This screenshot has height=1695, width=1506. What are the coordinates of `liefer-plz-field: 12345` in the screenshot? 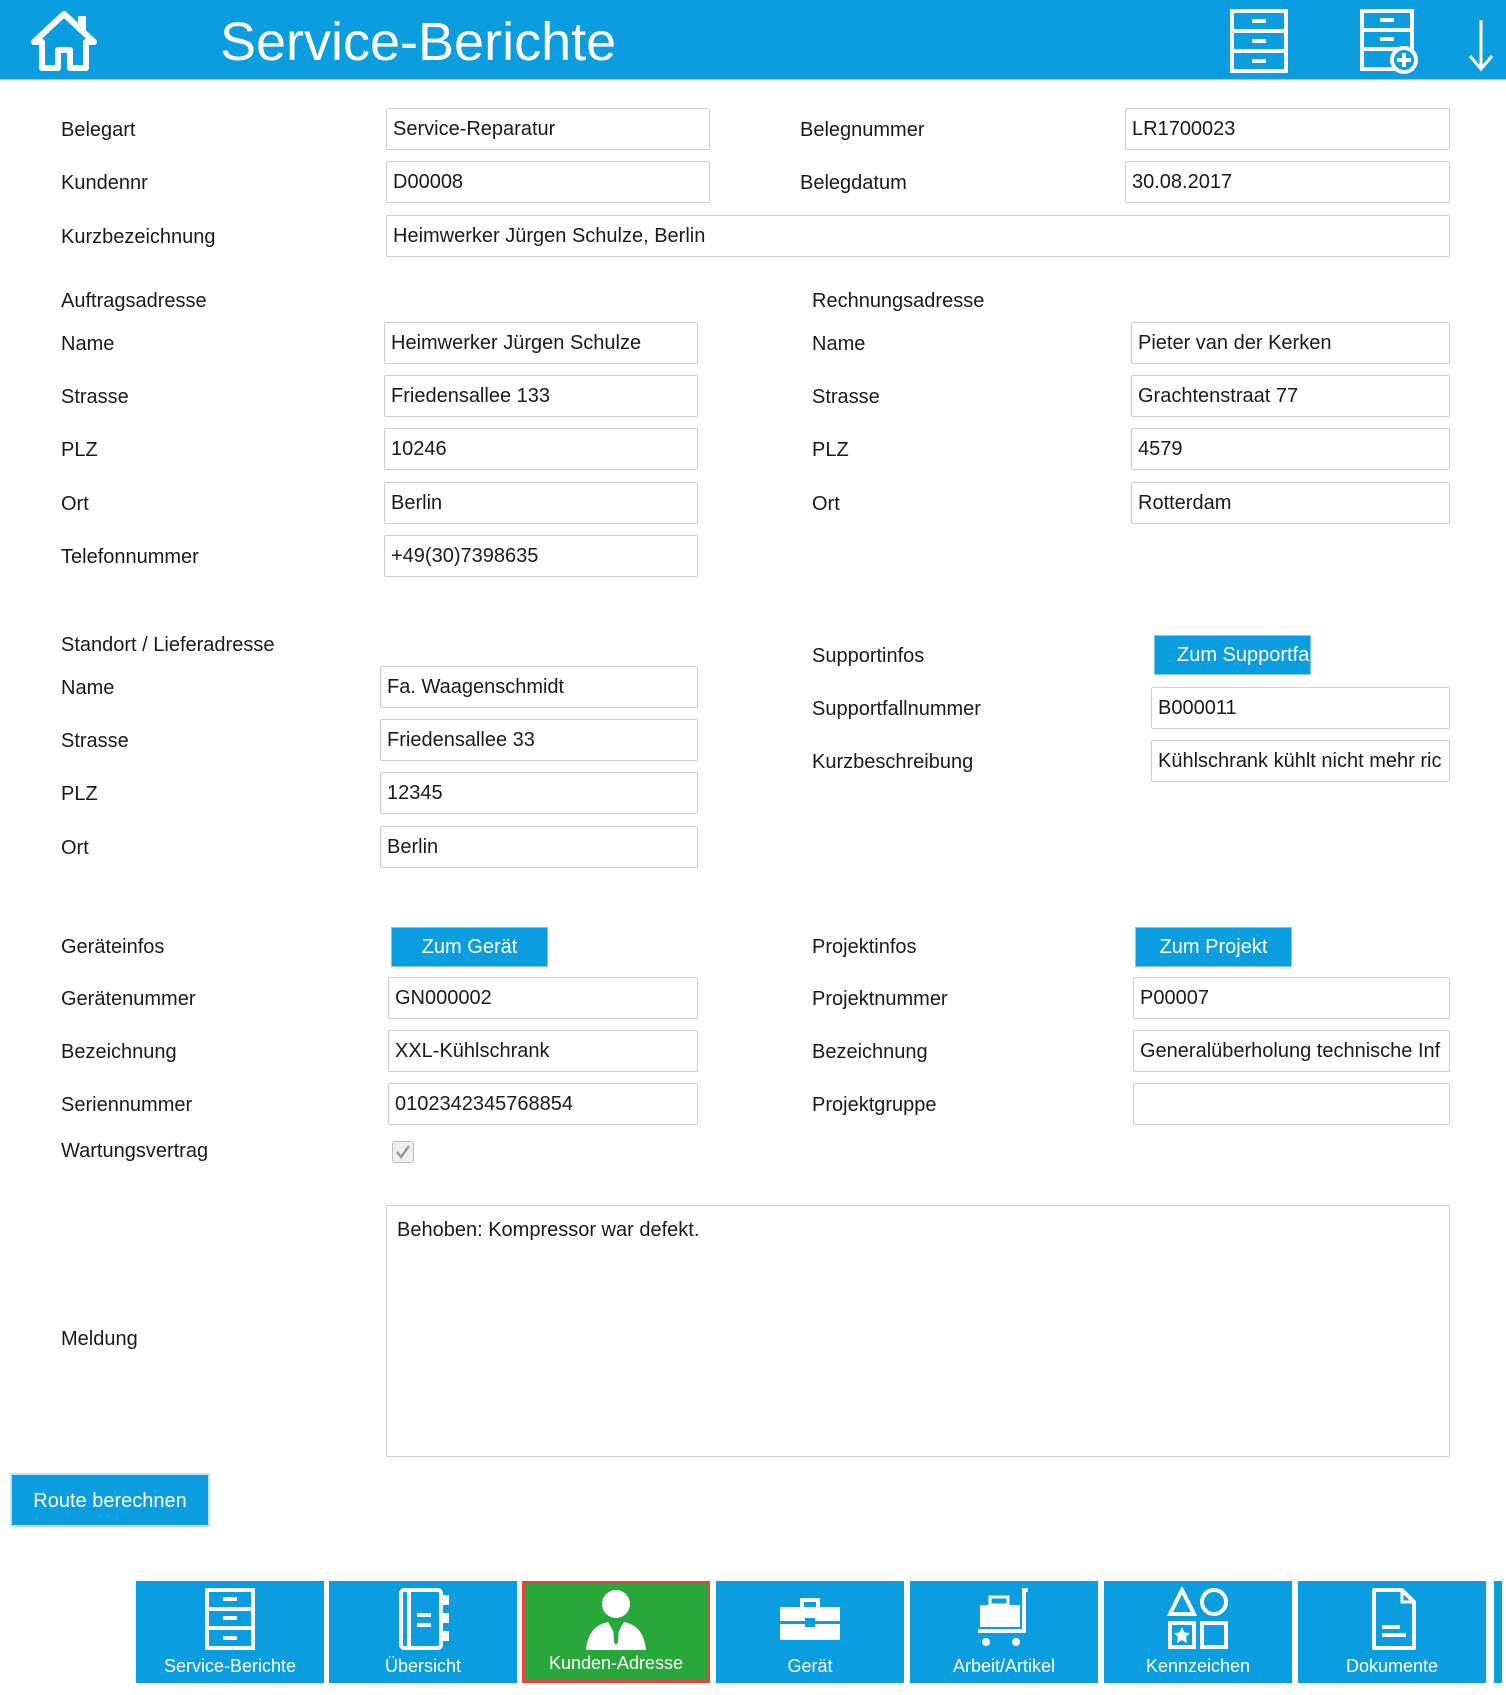 It's located at (539, 793).